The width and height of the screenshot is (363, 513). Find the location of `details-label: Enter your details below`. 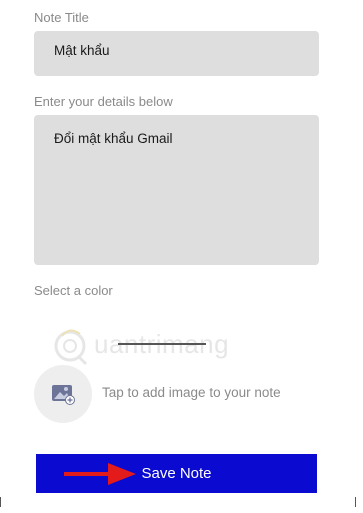

details-label: Enter your details below is located at coordinates (103, 101).